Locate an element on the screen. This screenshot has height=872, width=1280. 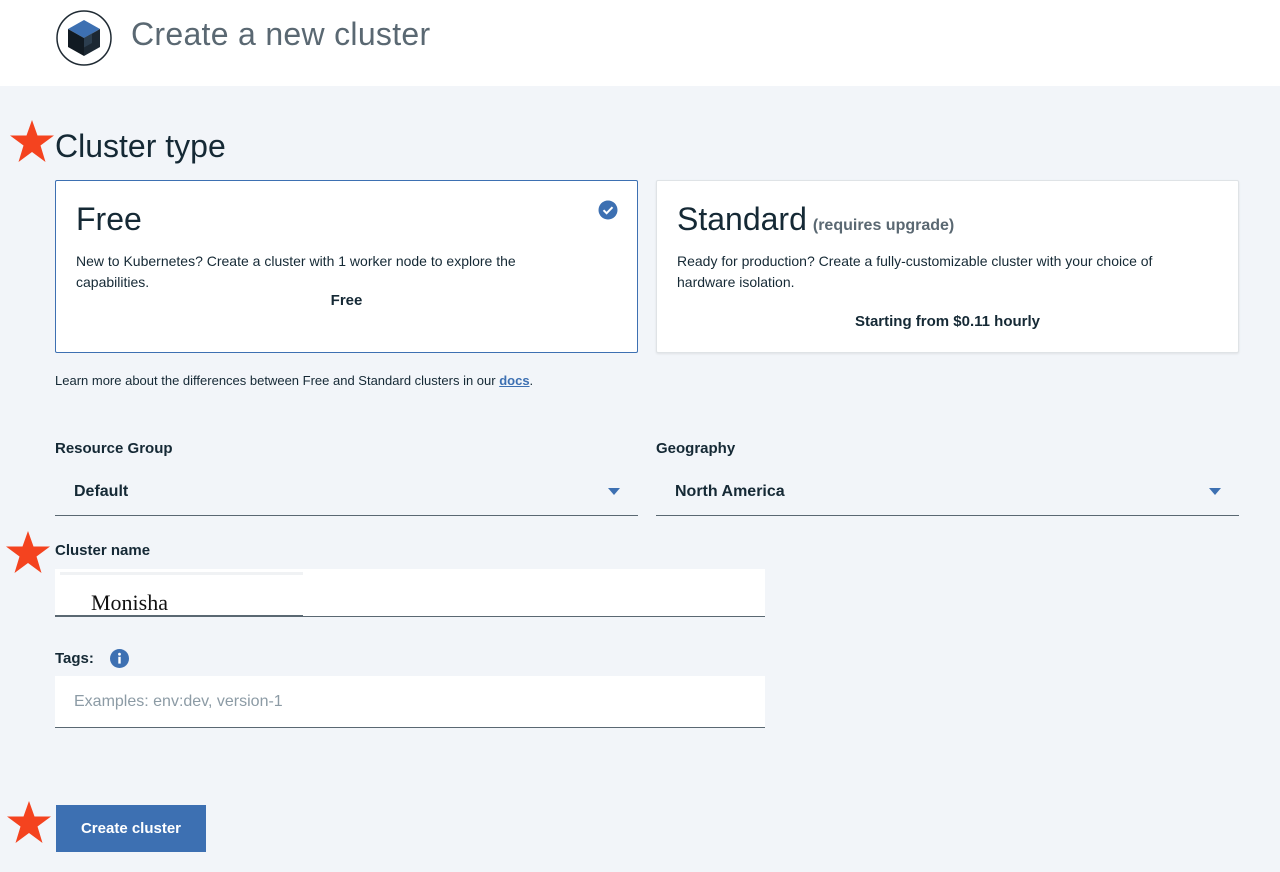
tags-input is located at coordinates (410, 702).